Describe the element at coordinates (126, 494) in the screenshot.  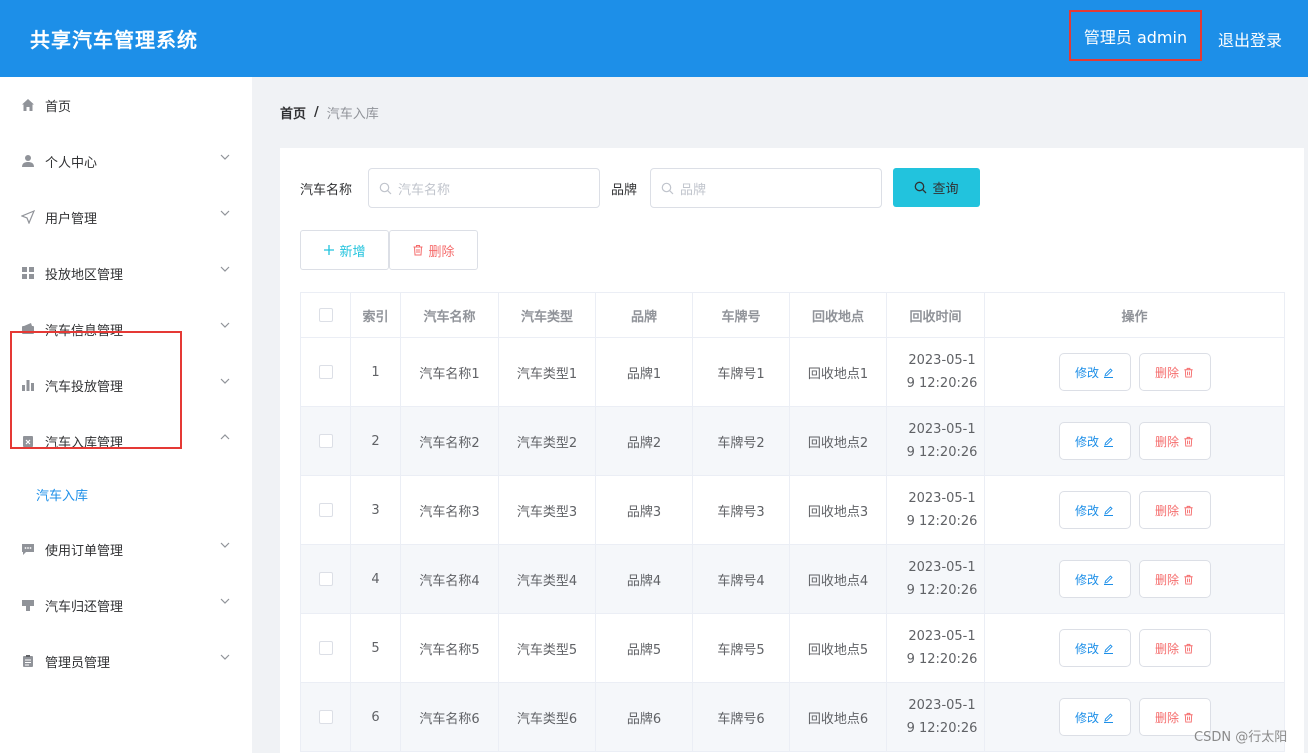
I see `sidebar-subitem-car-stock: 汽车入库` at that location.